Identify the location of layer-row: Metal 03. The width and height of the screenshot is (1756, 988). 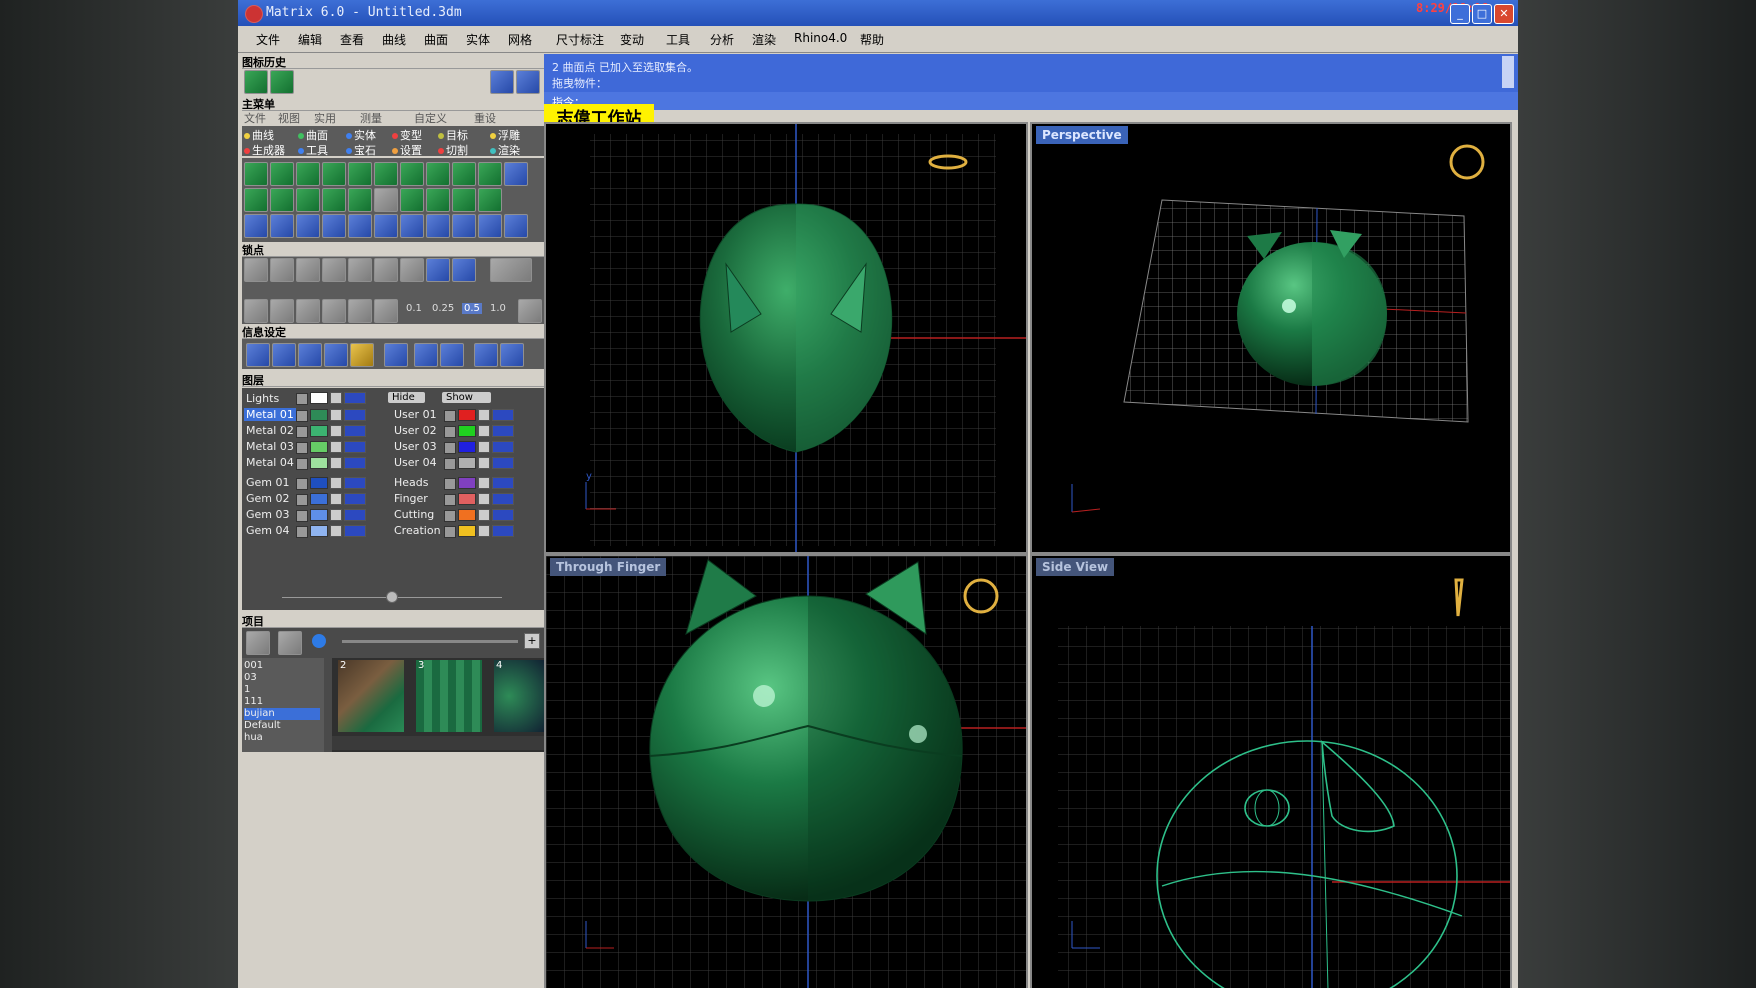
(314, 447).